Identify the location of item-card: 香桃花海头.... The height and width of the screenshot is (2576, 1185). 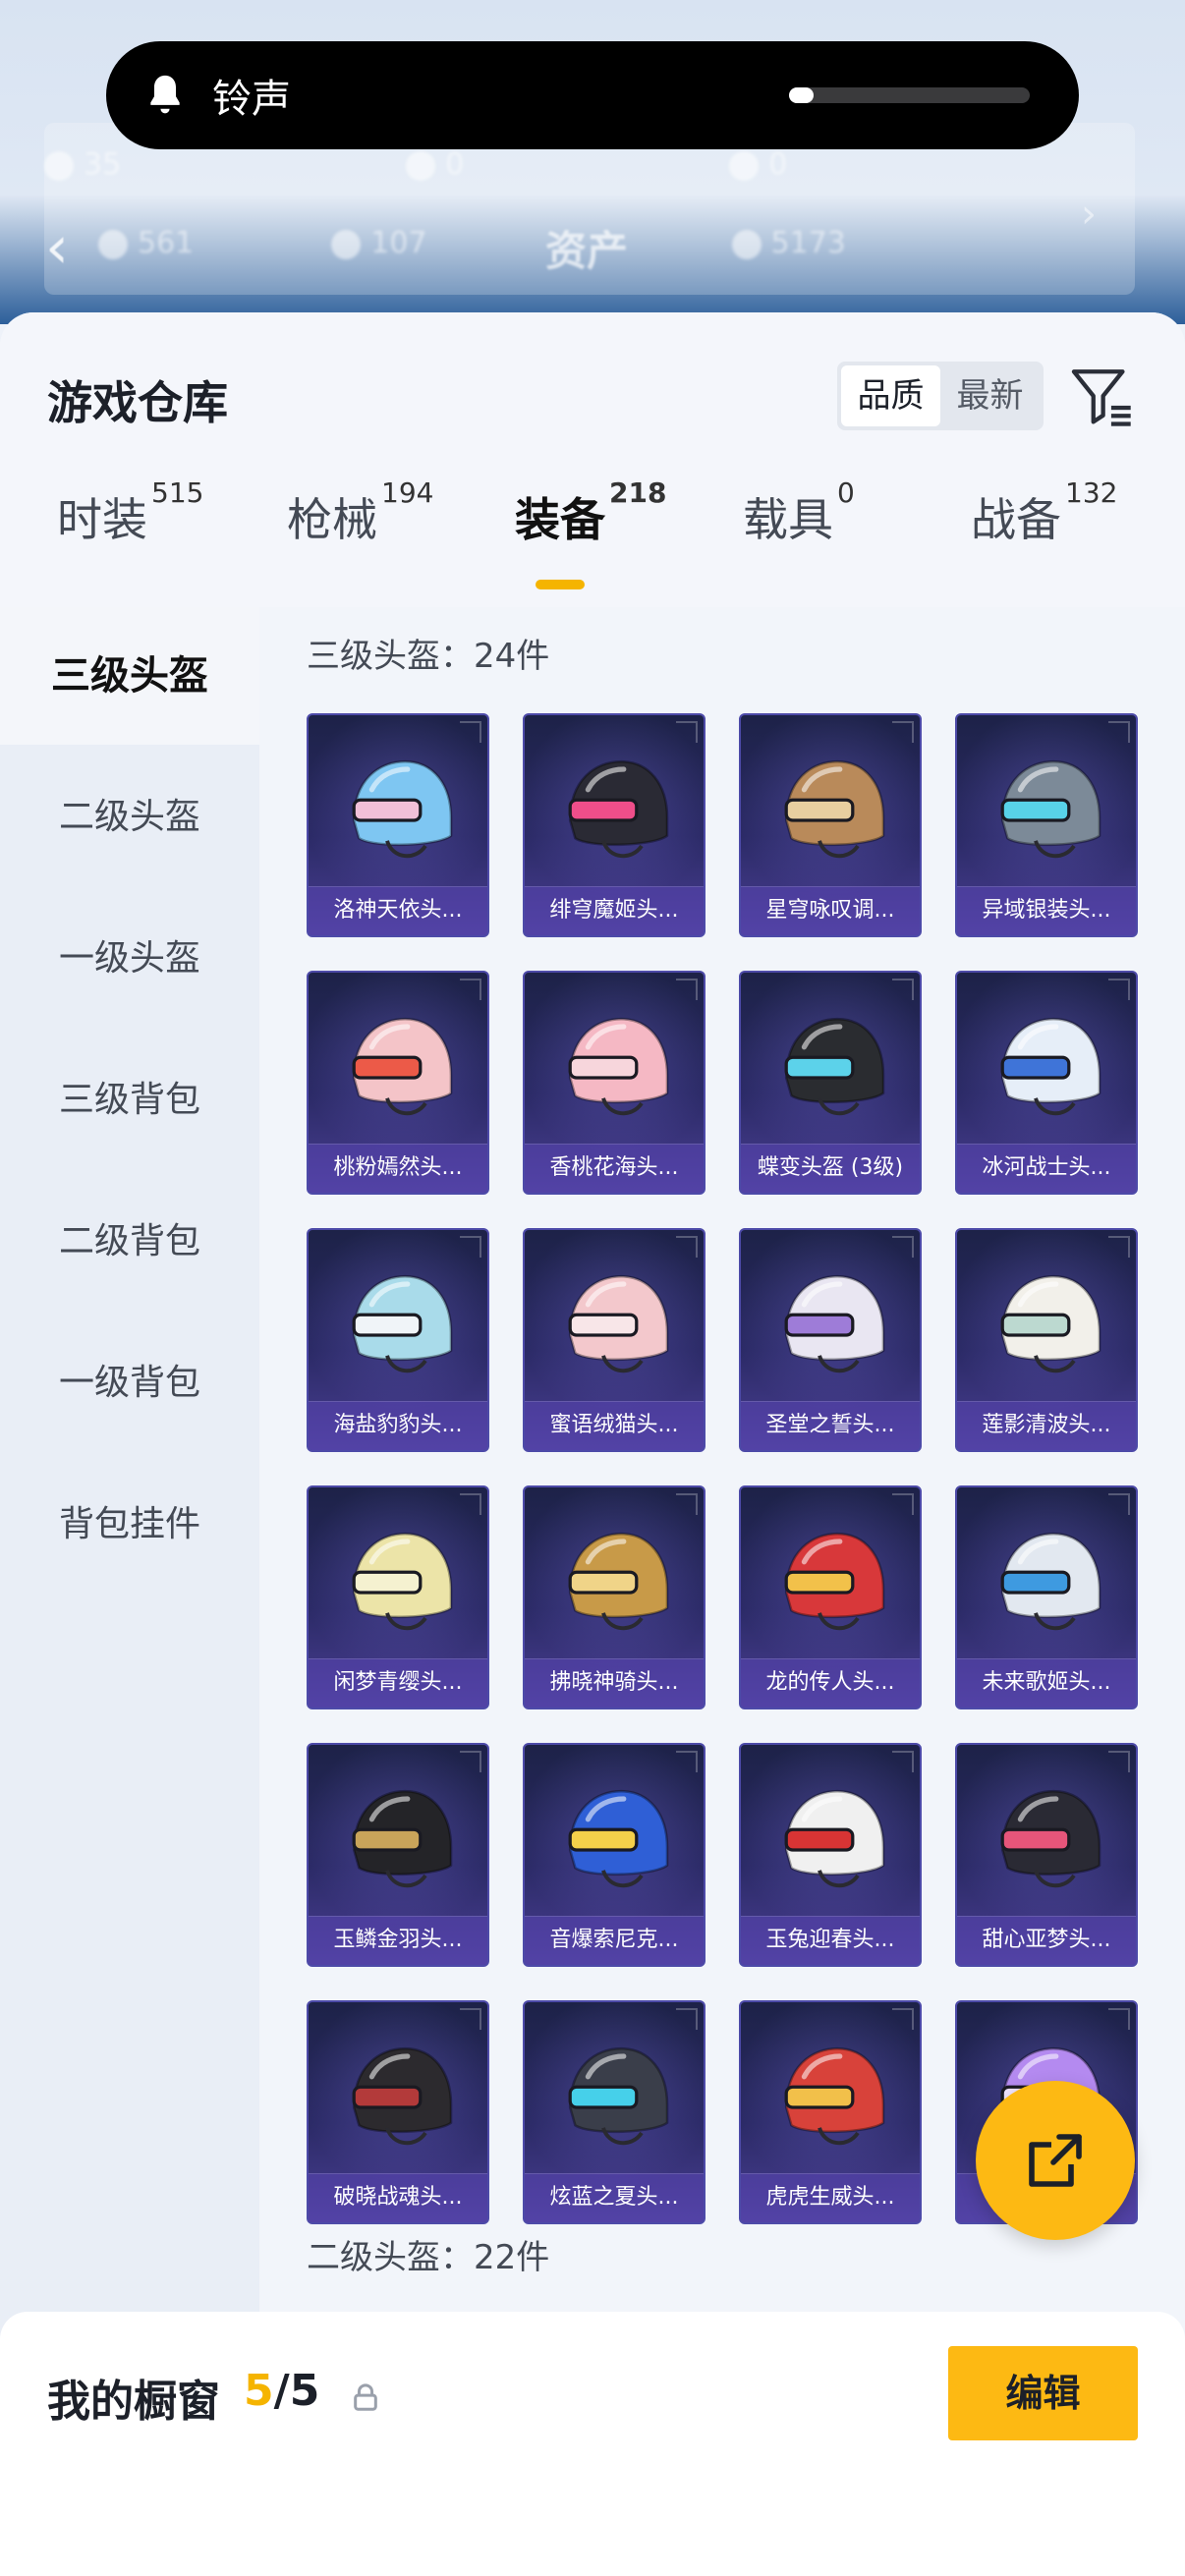
(614, 1083).